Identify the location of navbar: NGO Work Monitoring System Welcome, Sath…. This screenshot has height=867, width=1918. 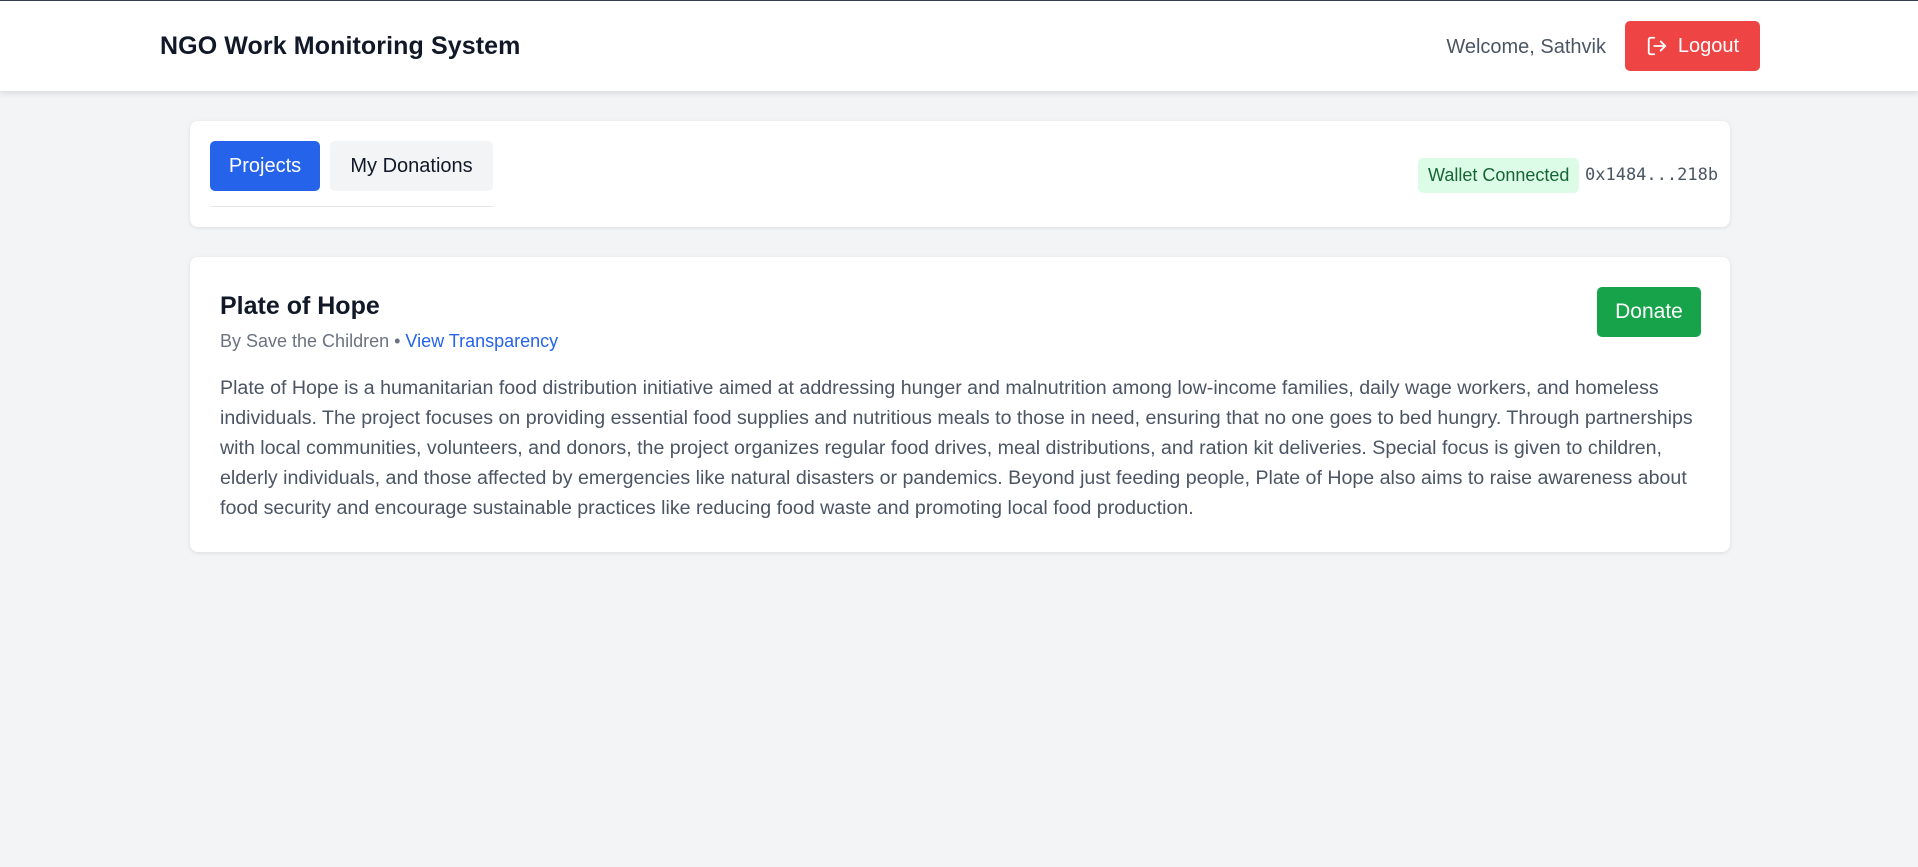
(959, 46).